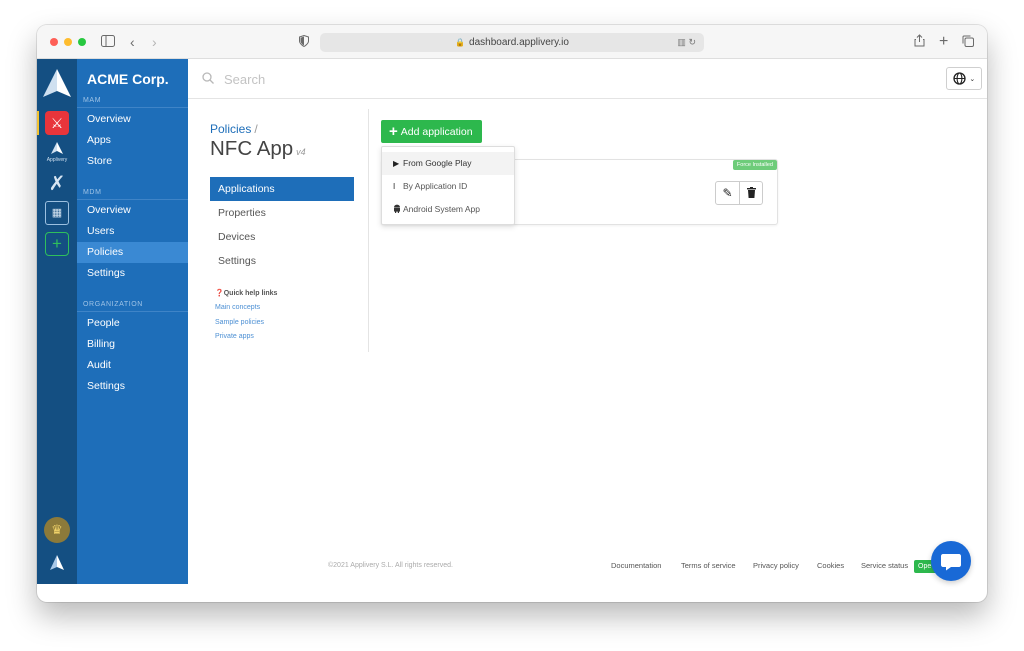 This screenshot has height=651, width=1024. What do you see at coordinates (282, 213) in the screenshot?
I see `tab-properties: Properties` at bounding box center [282, 213].